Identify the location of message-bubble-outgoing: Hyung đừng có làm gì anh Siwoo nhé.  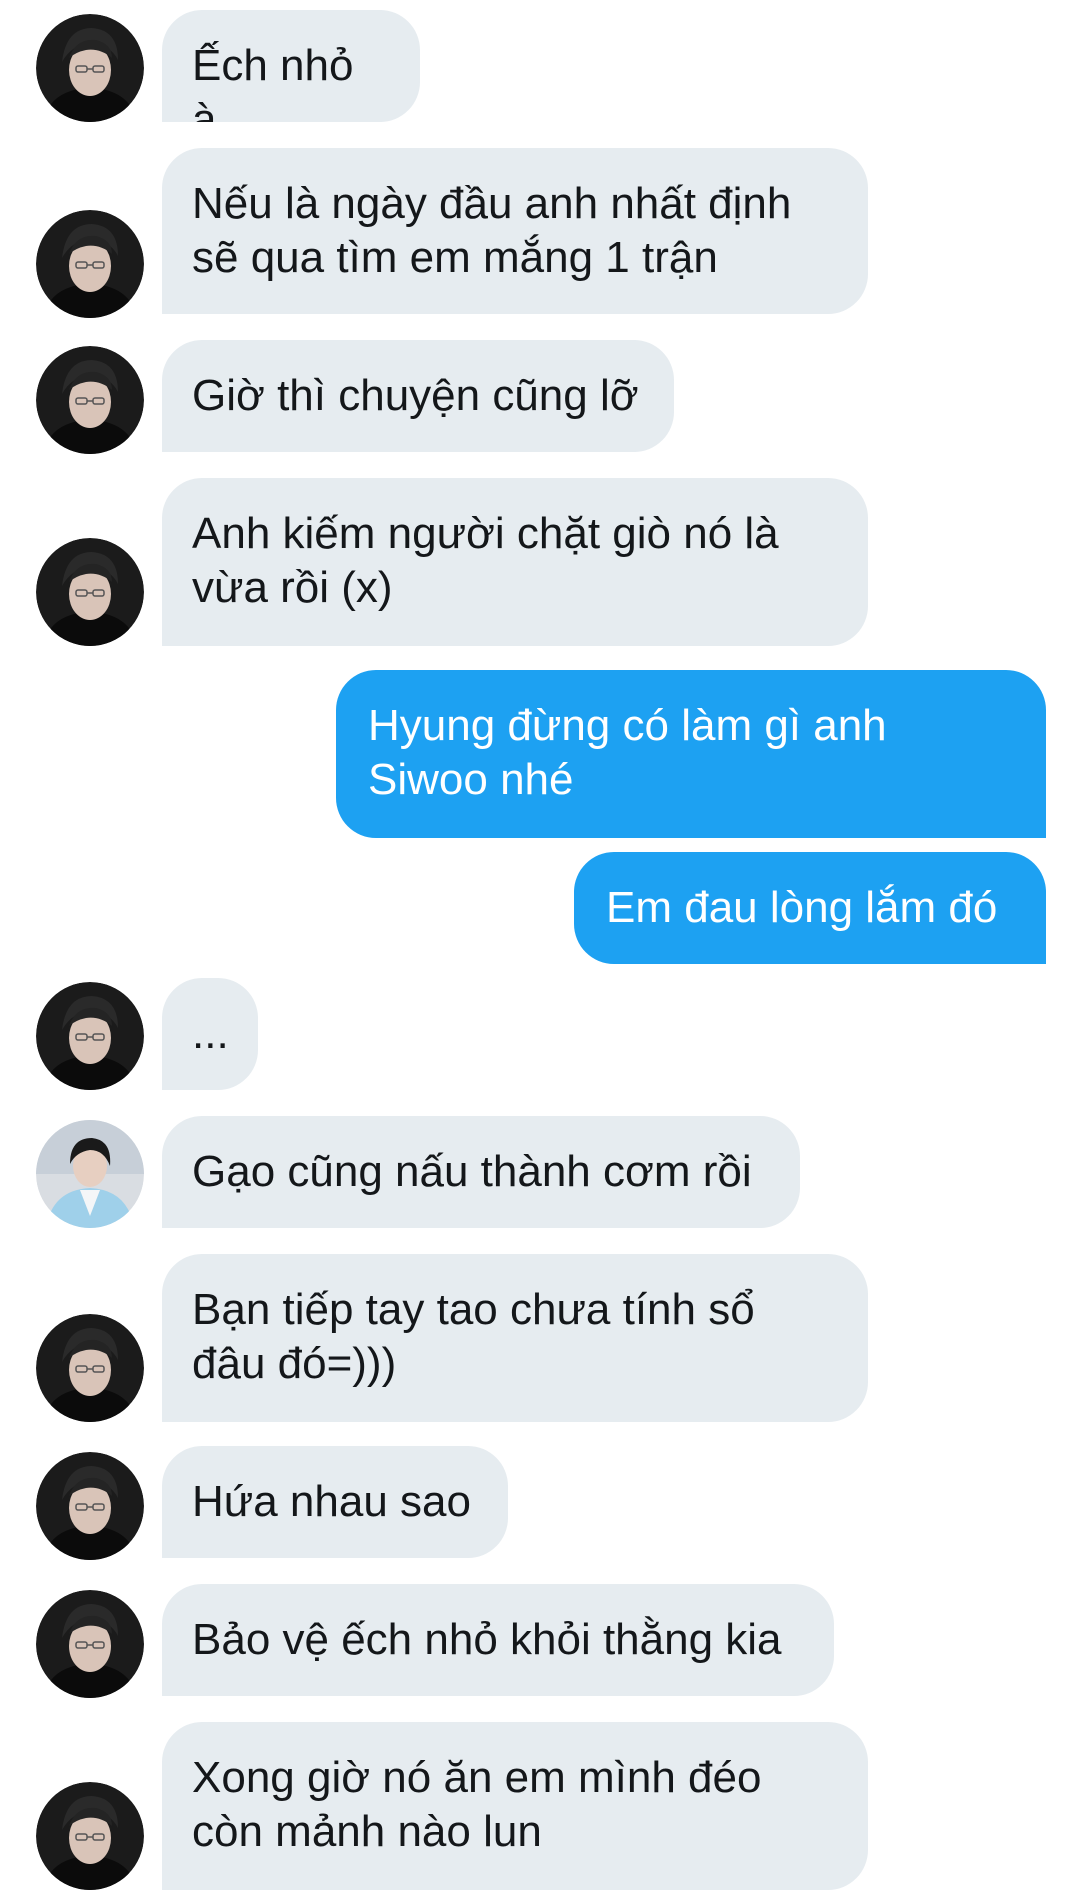
(691, 754).